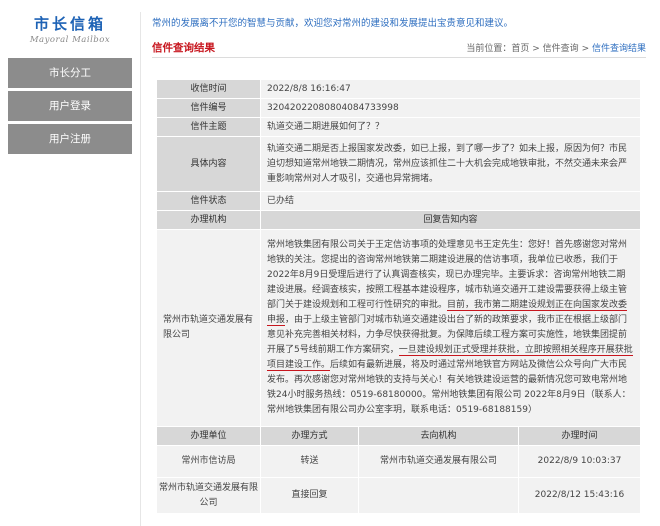 The height and width of the screenshot is (526, 660). Describe the element at coordinates (70, 106) in the screenshot. I see `nav-user-login: 用户登录` at that location.